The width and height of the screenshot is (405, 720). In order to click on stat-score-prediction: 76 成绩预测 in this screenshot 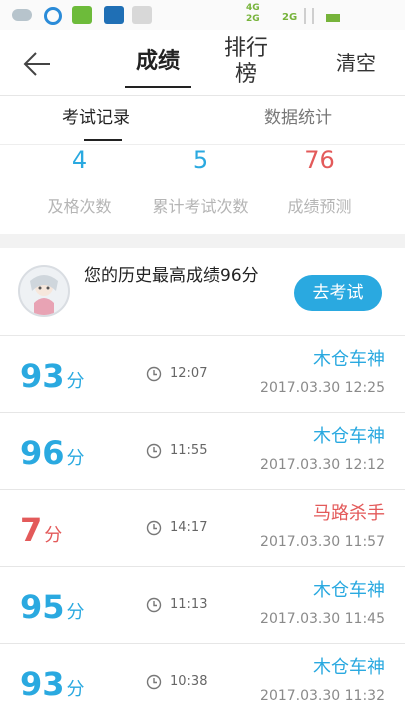, I will do `click(319, 181)`.